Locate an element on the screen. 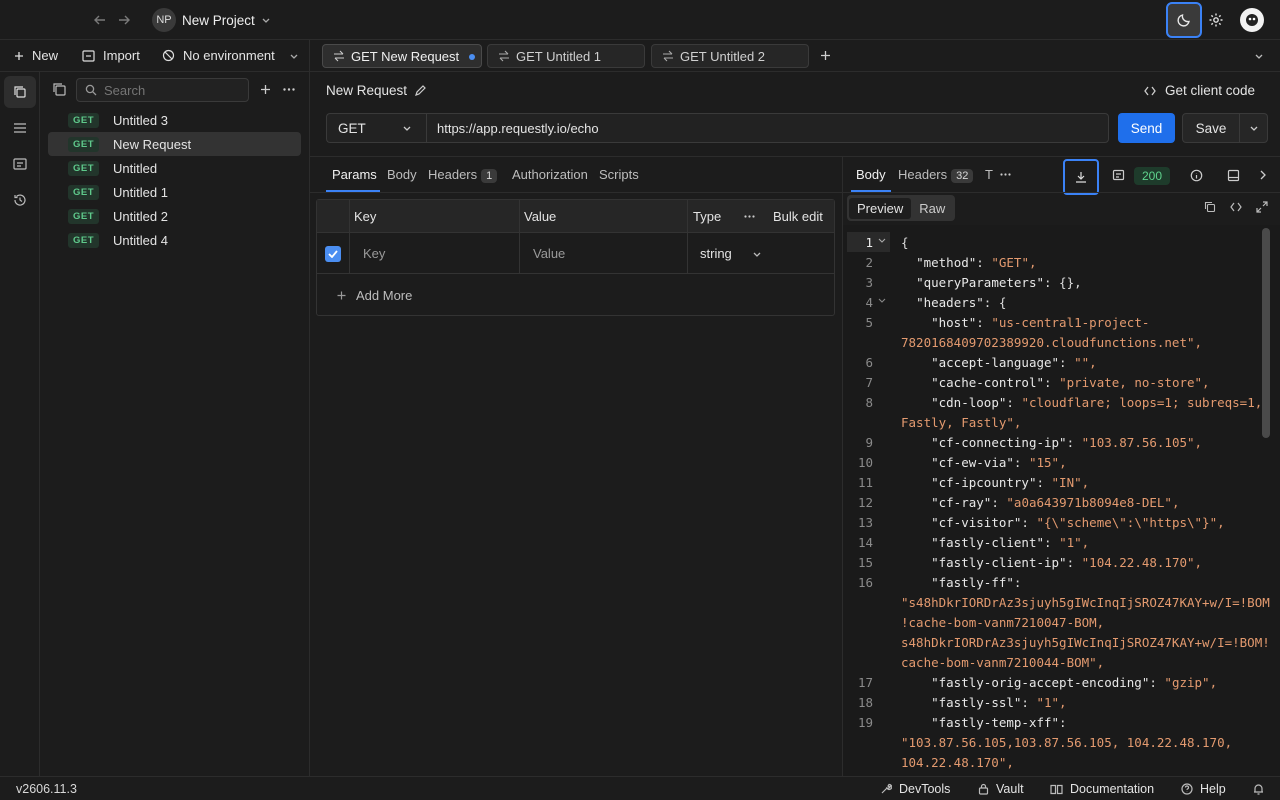 The height and width of the screenshot is (800, 1280). history-icon is located at coordinates (20, 200).